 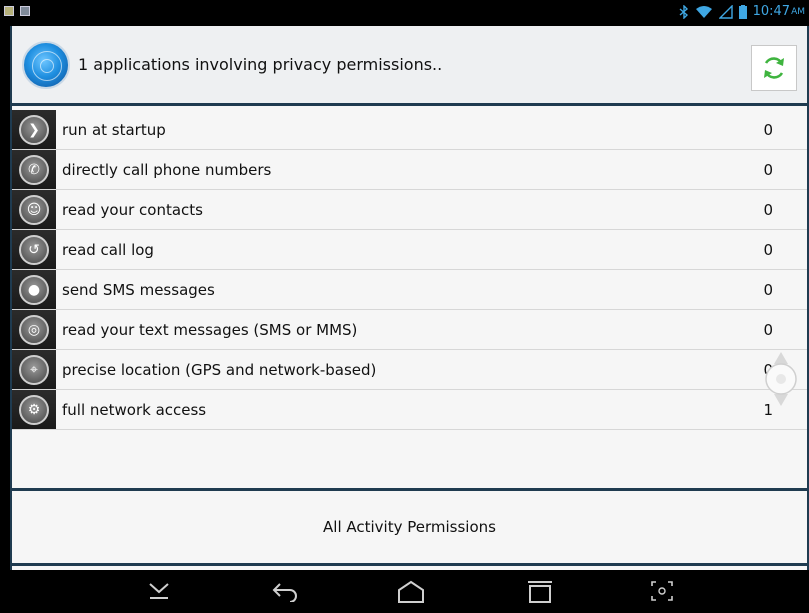 I want to click on startup-icon: ❯, so click(x=34, y=129).